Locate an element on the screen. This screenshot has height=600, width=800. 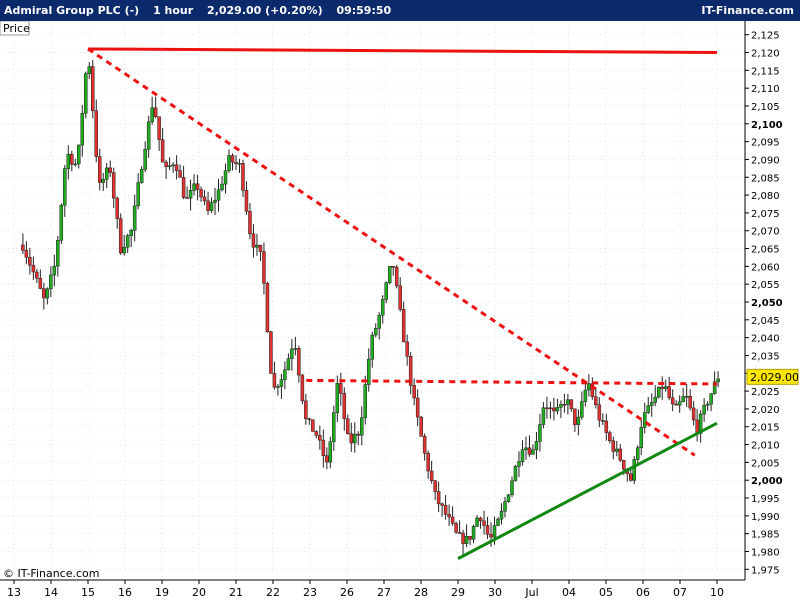
y-tick-label: 2,055 is located at coordinates (765, 285).